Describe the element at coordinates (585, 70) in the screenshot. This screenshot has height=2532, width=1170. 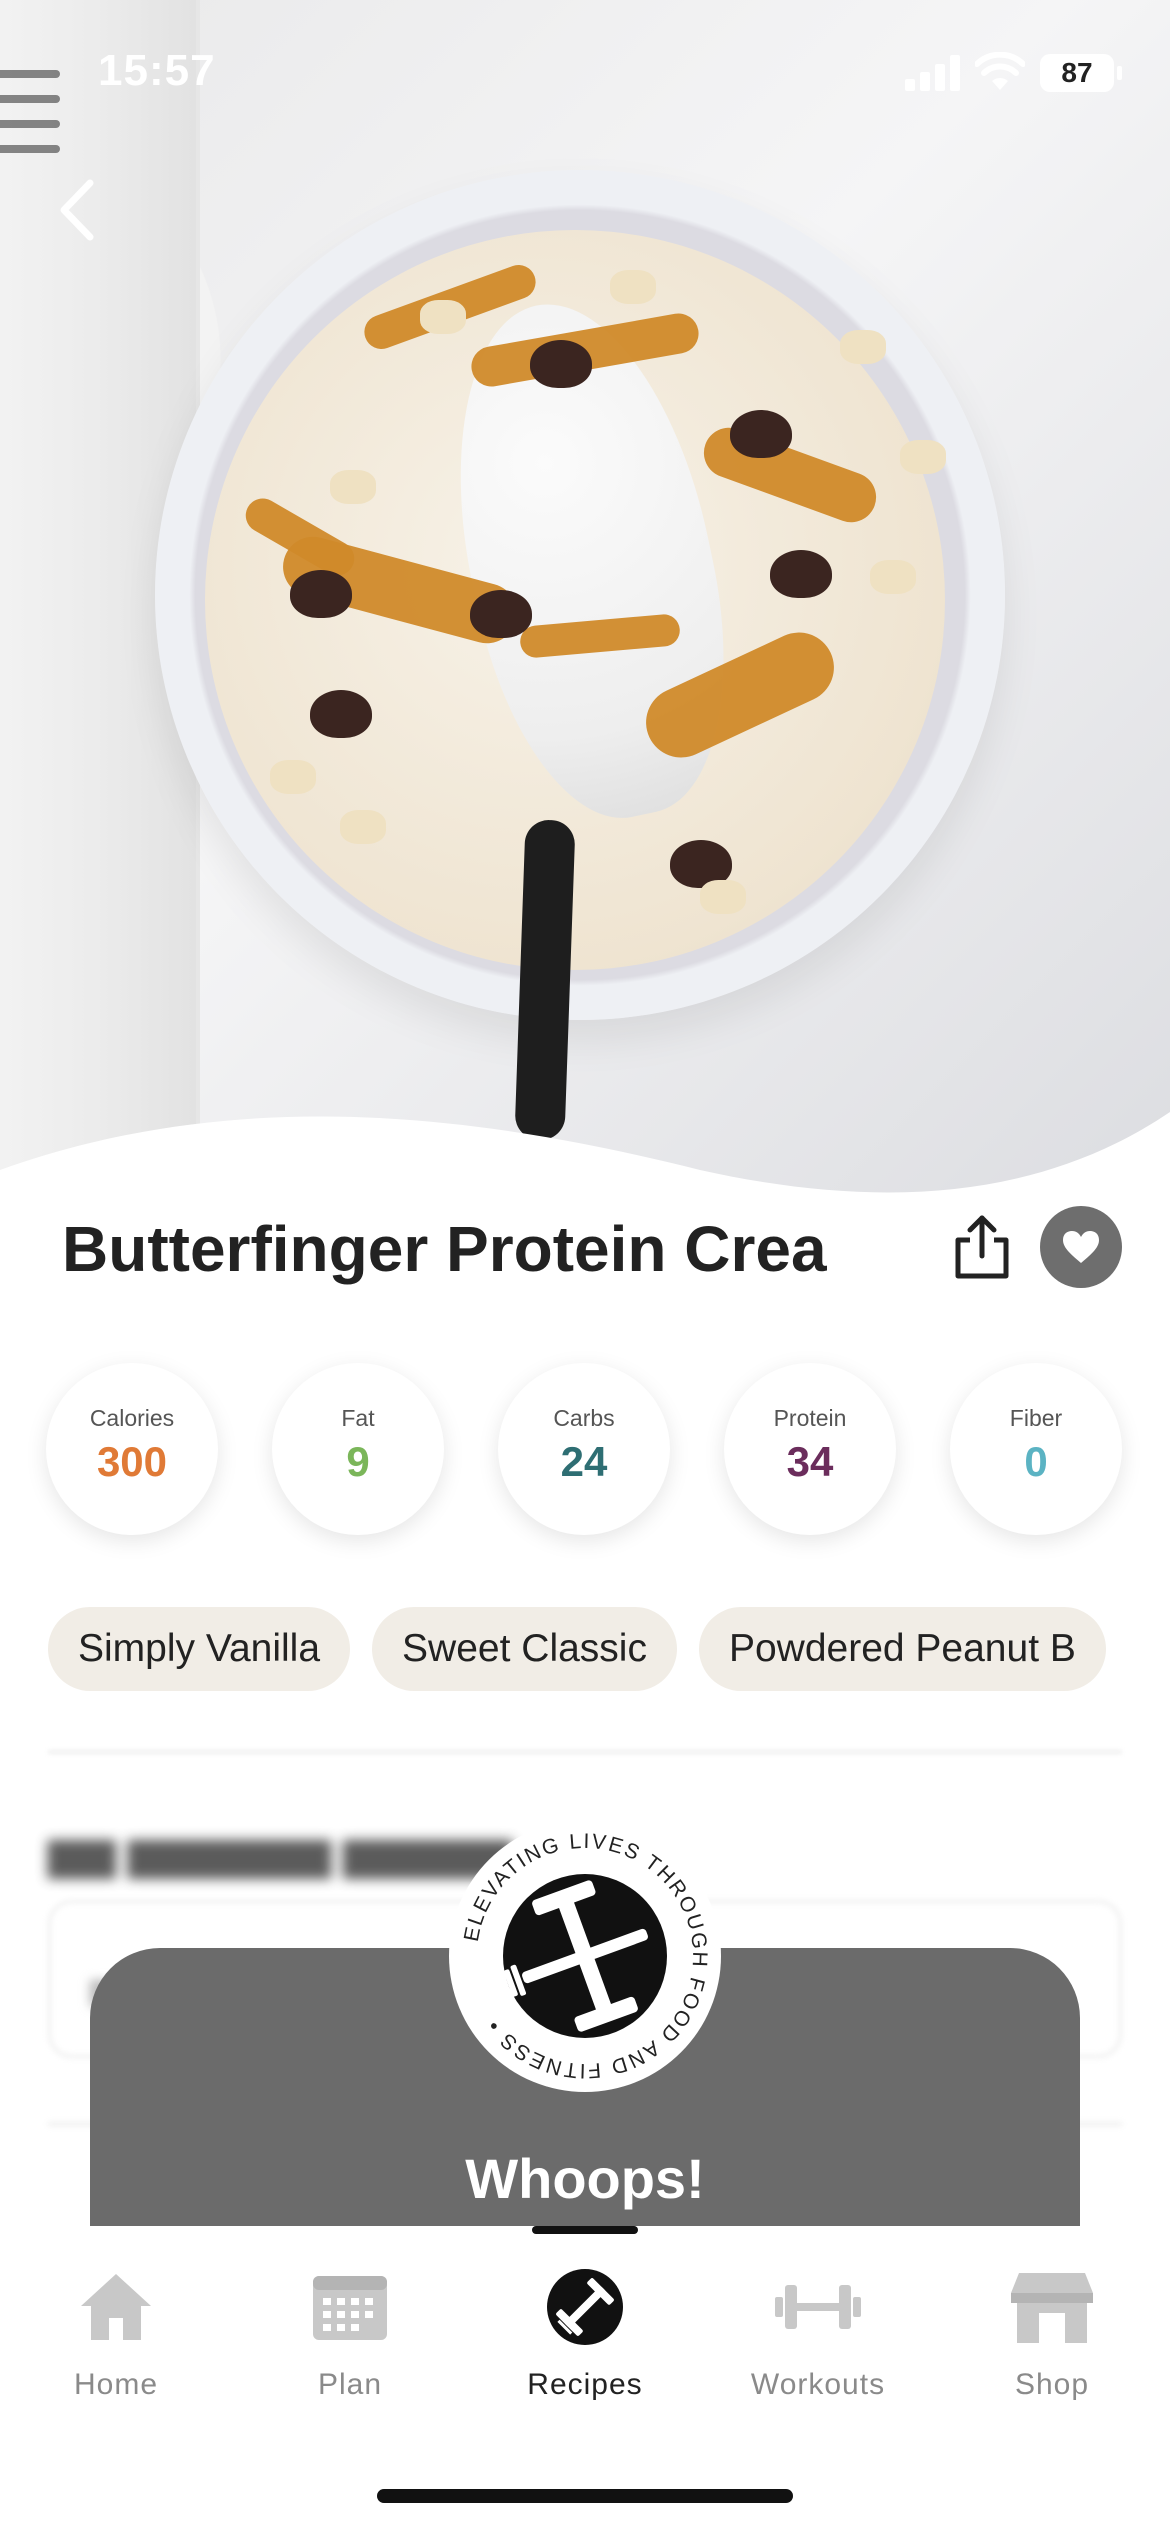
I see `status-bar: 15:57 87` at that location.